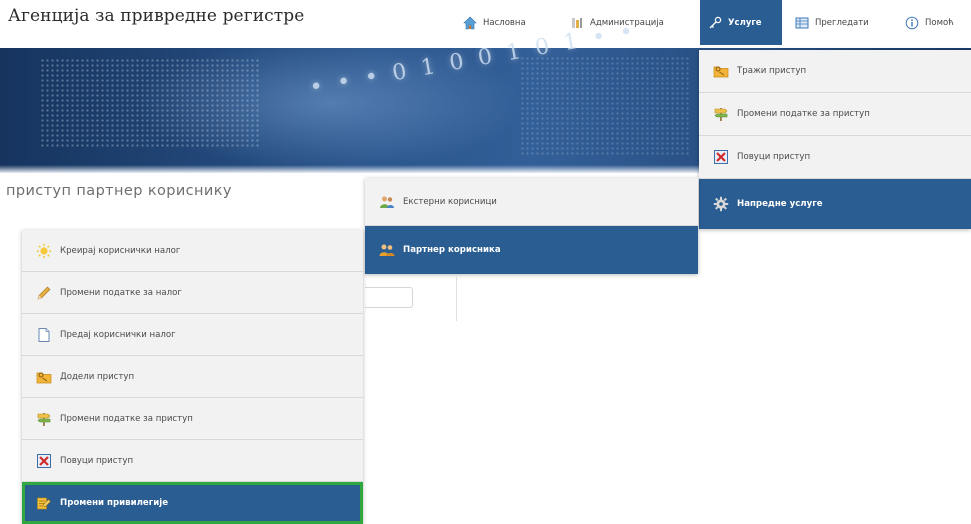  I want to click on users-icon, so click(387, 202).